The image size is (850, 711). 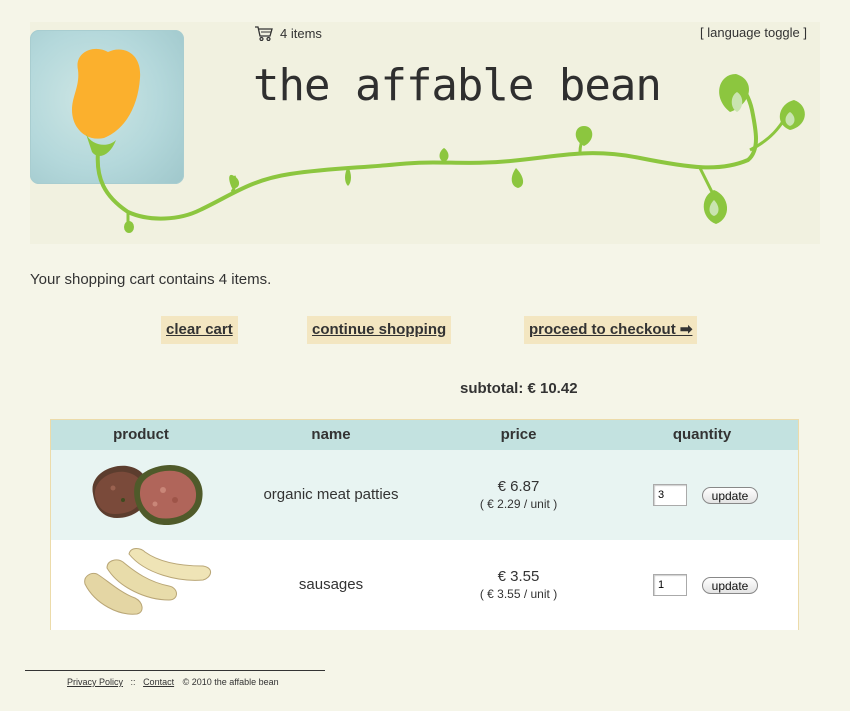 What do you see at coordinates (175, 670) in the screenshot?
I see `footer-divider` at bounding box center [175, 670].